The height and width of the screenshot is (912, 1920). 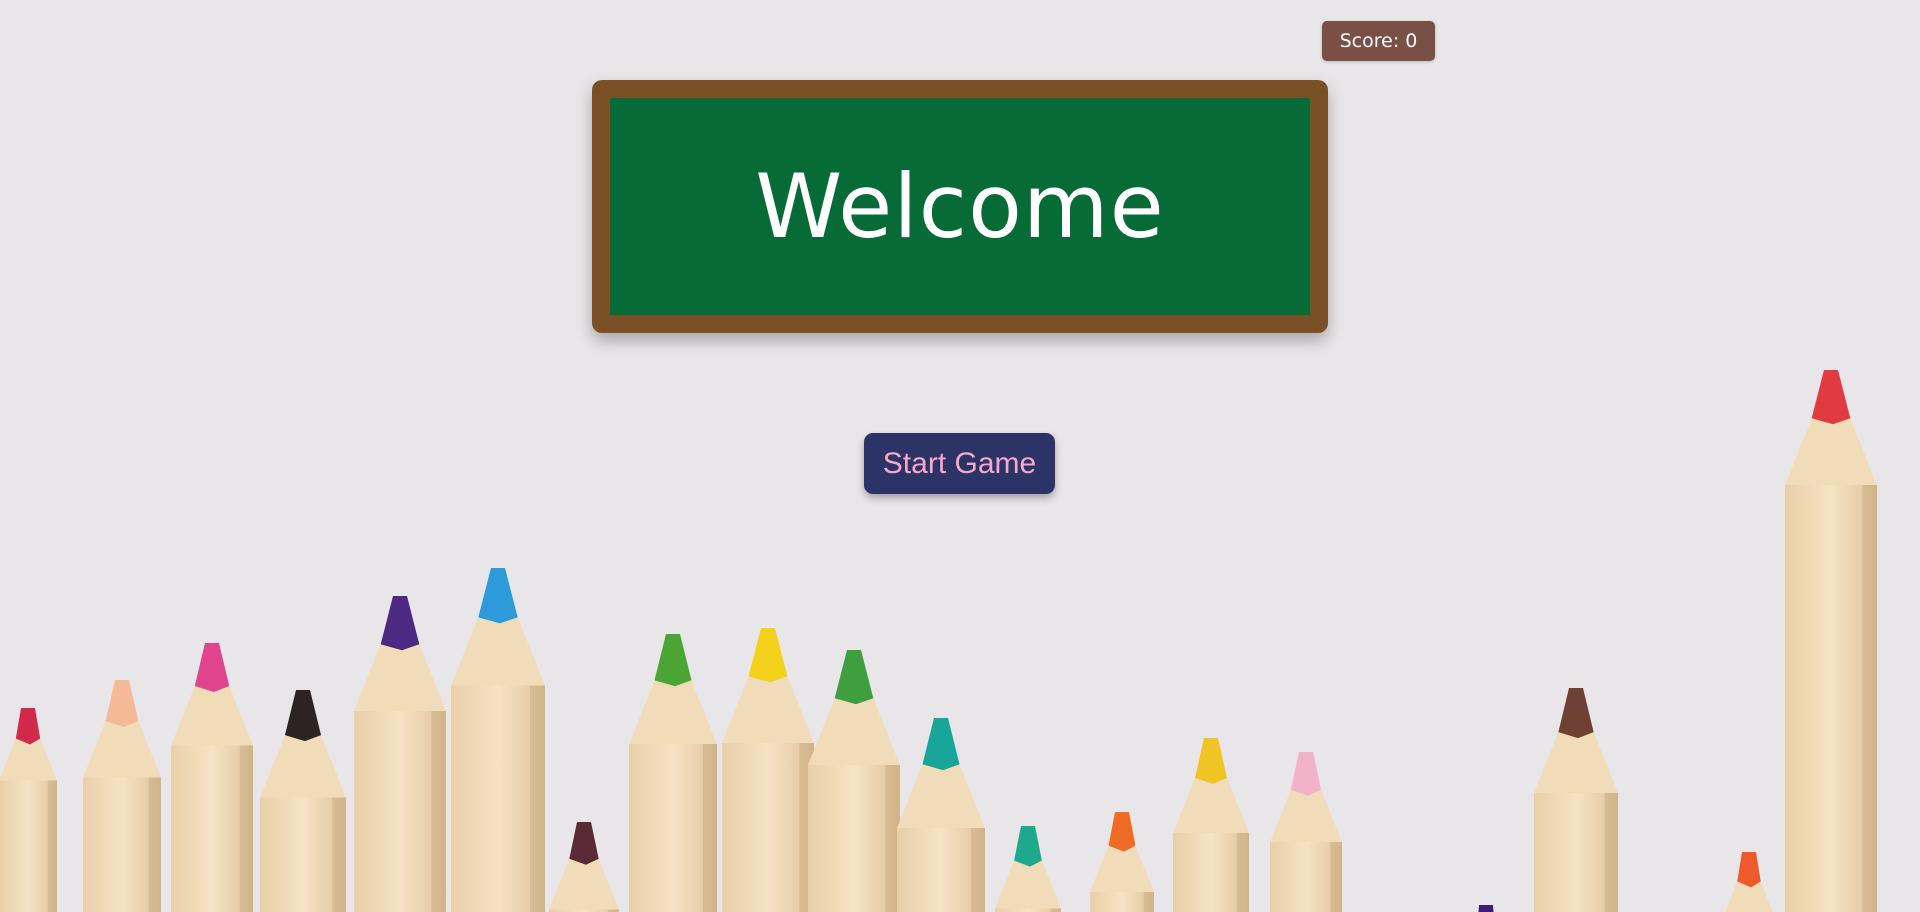 I want to click on chalkboard-surface: Welcome, so click(x=960, y=206).